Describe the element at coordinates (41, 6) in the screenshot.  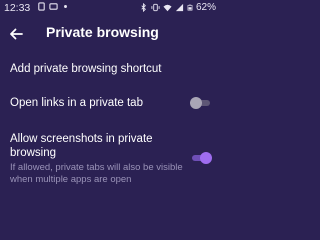
I see `sim-icon` at that location.